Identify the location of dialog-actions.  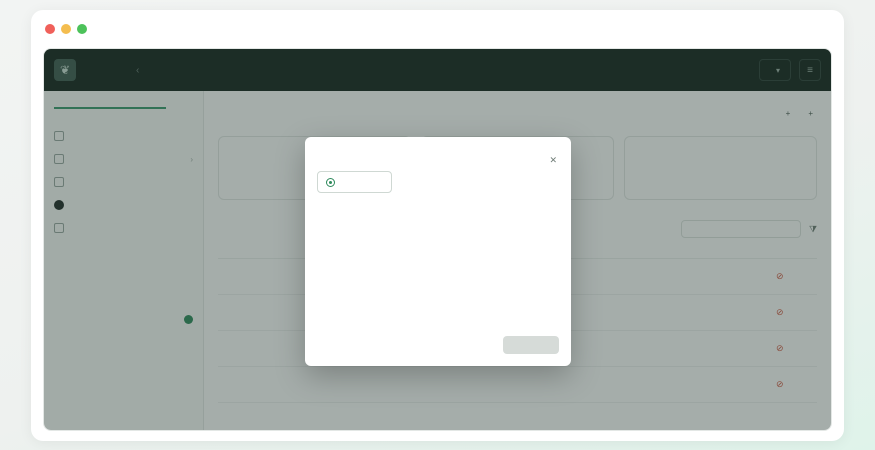
(518, 345).